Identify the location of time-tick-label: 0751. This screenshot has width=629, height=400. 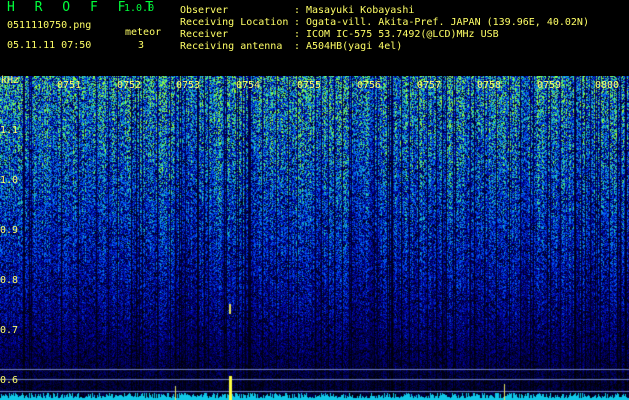
(69, 85).